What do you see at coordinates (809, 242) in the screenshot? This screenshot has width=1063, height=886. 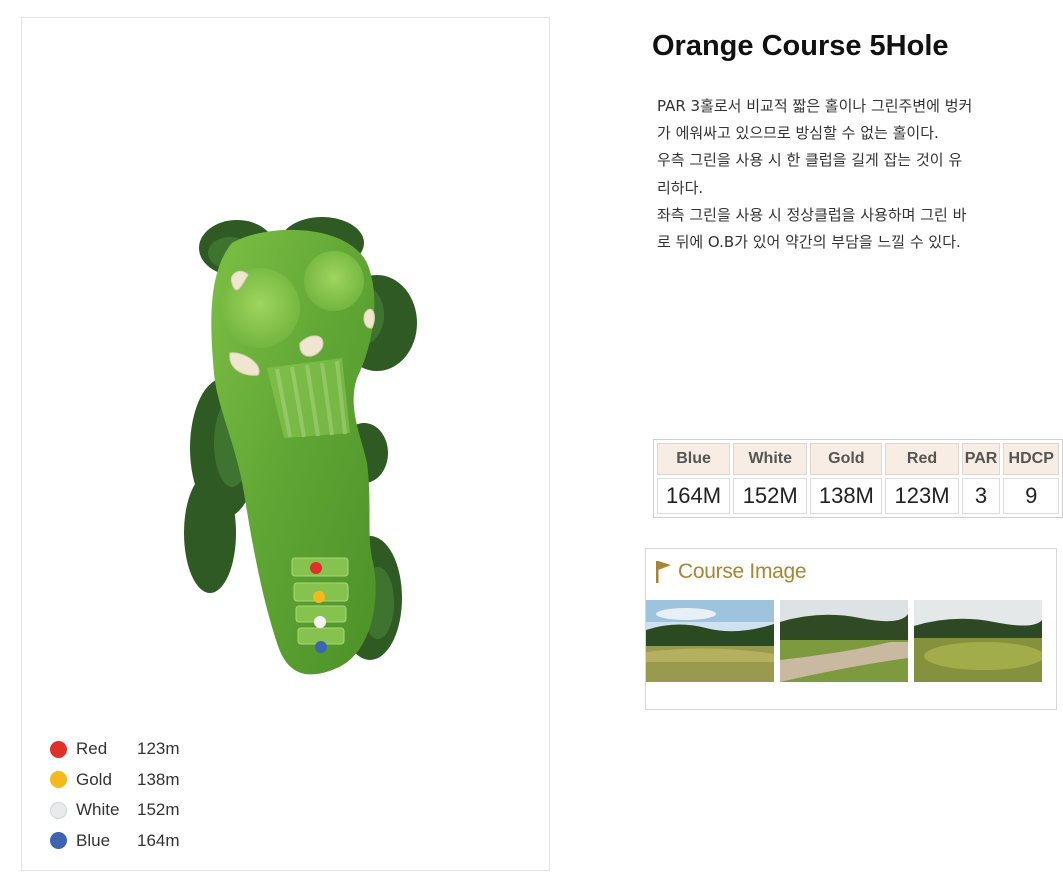 I see `description-line: 로 뒤에 O.B가 있어 약간의 부담을 느낄 수 있다.` at bounding box center [809, 242].